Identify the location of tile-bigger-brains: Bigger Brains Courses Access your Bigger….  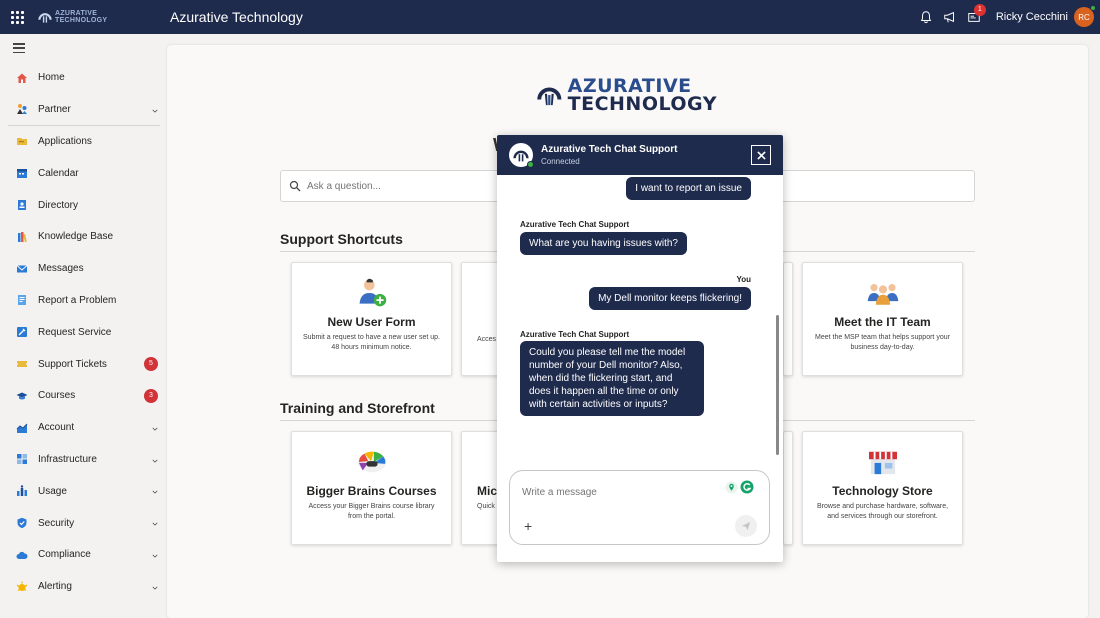
(371, 488).